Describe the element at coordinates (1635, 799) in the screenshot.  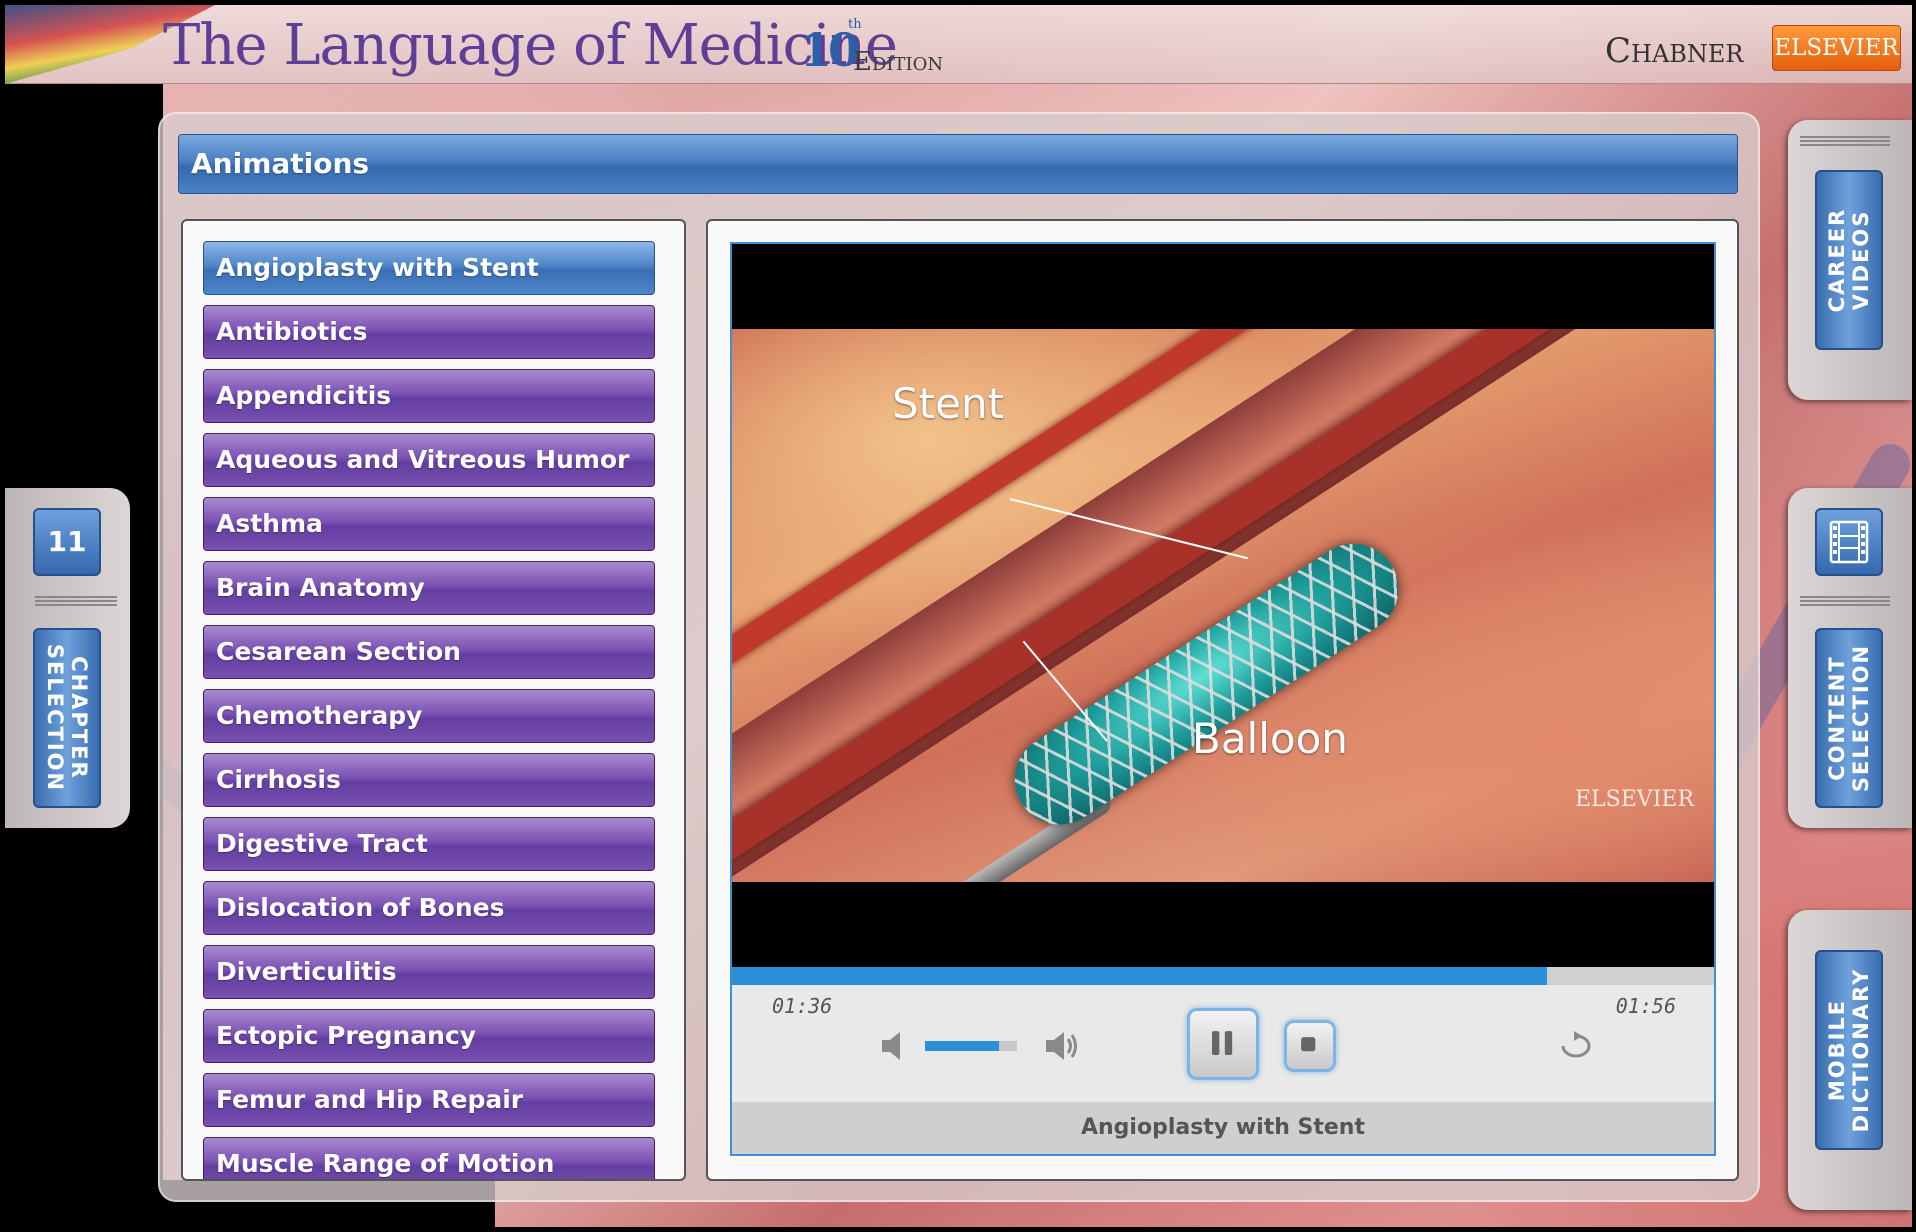
I see `video-watermark: ELSEVIER` at that location.